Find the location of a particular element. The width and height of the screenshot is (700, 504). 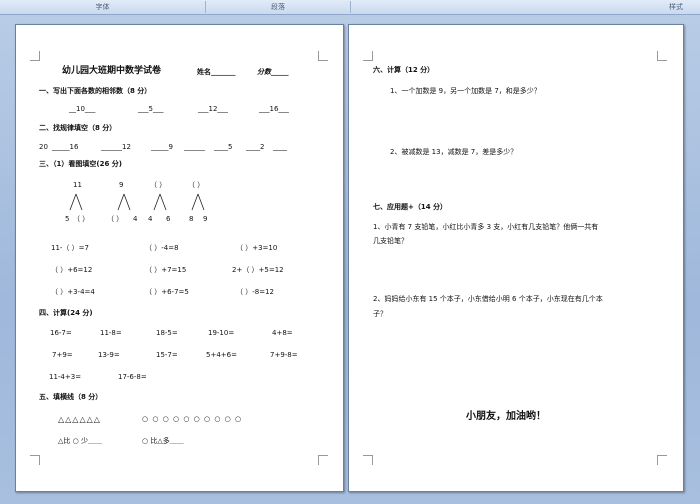

calc-item: 16-7= is located at coordinates (61, 333).